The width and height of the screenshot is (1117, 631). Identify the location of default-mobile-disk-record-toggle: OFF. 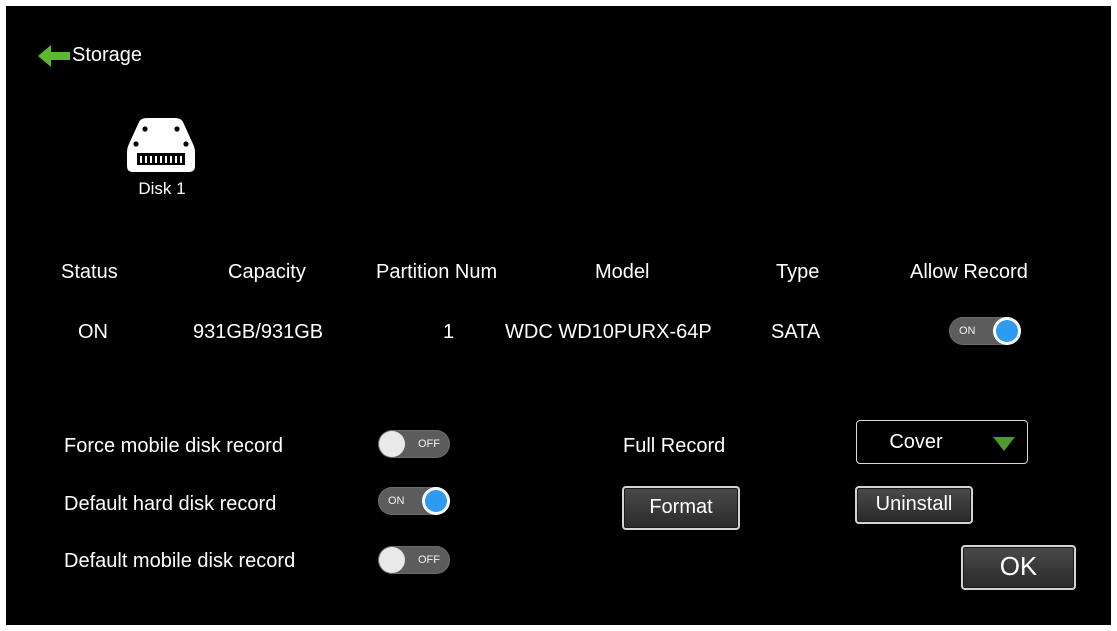
(414, 560).